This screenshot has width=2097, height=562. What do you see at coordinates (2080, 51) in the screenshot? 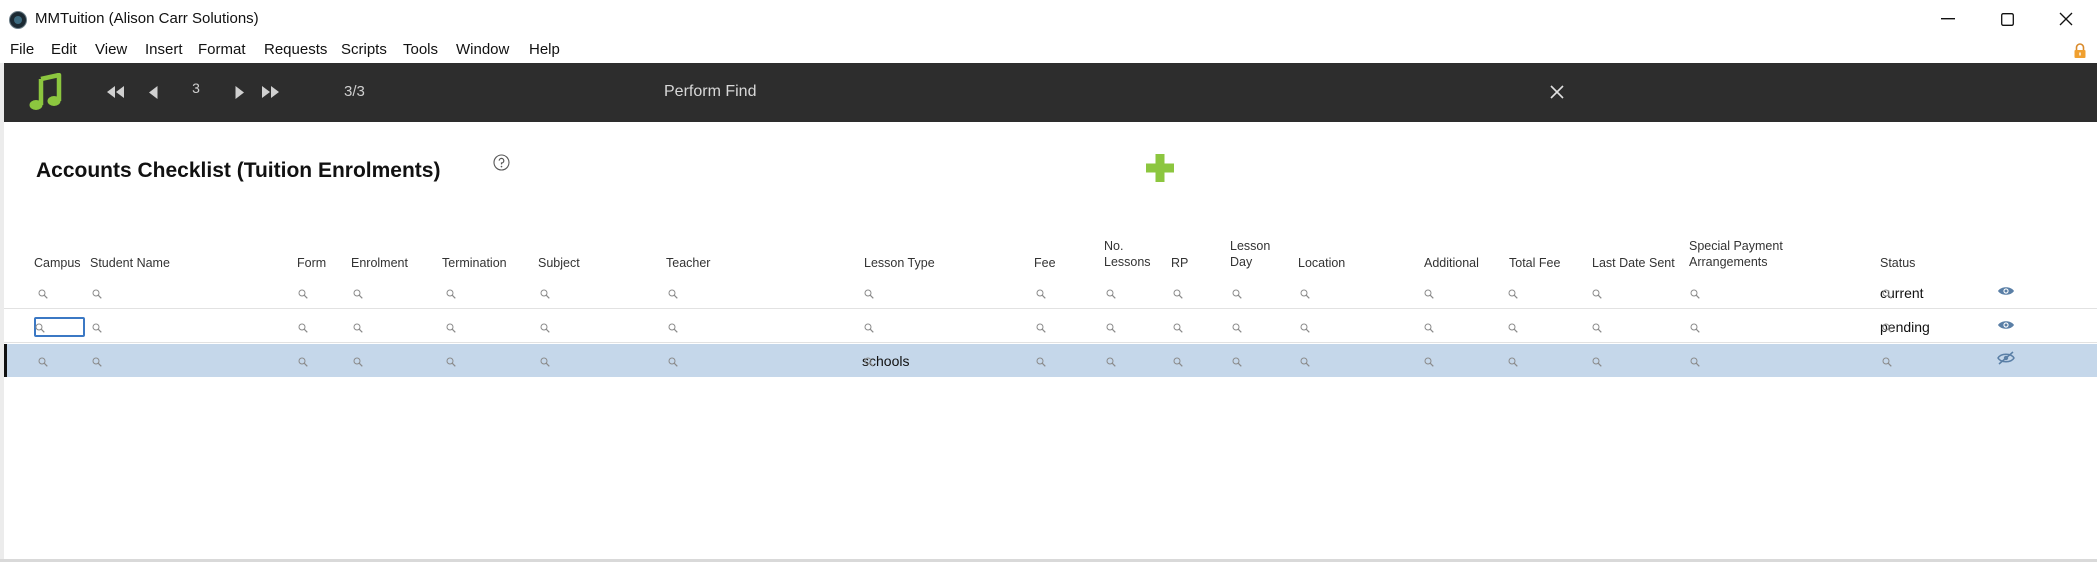
I see `lock-icon` at bounding box center [2080, 51].